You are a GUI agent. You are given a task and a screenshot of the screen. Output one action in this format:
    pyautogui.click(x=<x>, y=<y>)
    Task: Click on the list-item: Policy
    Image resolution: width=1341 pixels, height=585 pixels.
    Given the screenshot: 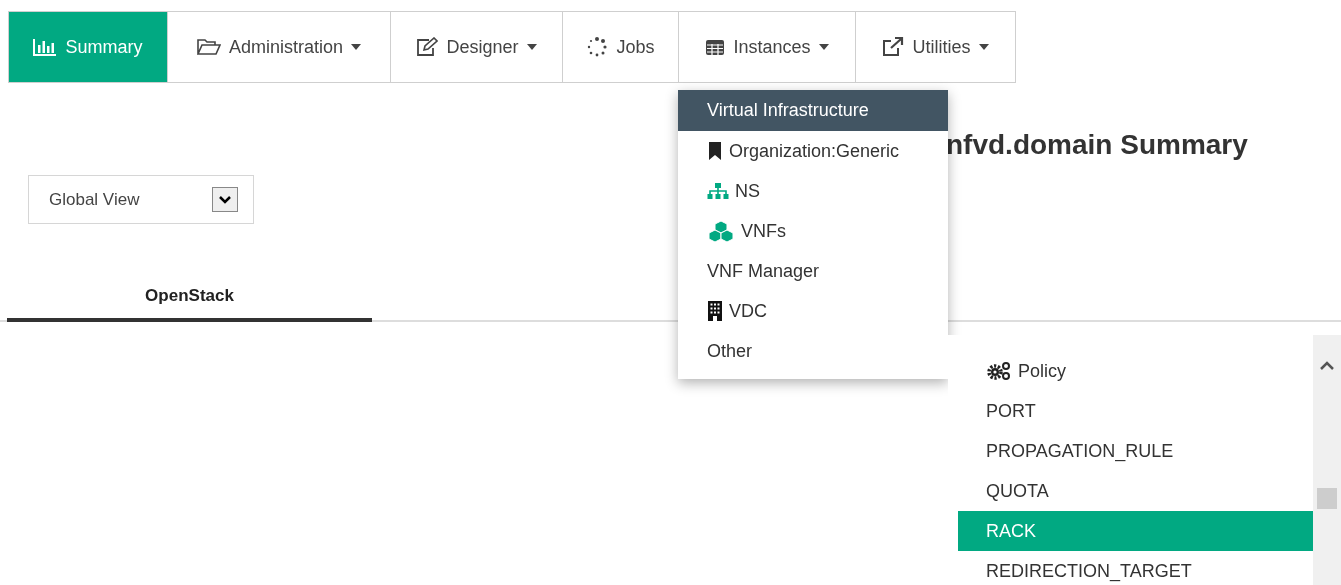 What is the action you would take?
    pyautogui.click(x=1135, y=371)
    